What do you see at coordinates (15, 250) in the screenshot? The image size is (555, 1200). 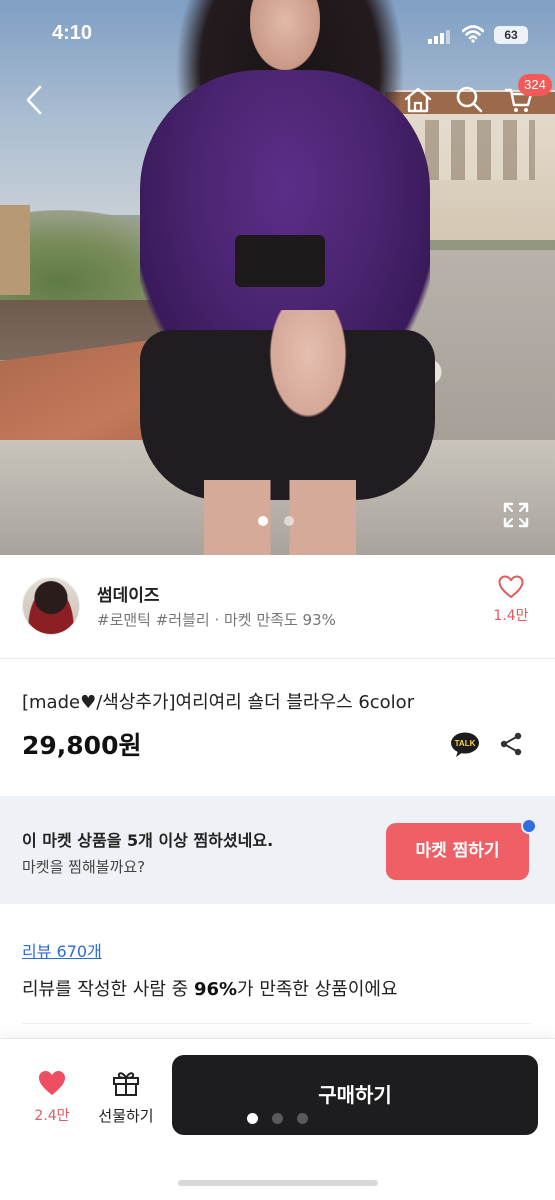 I see `image-tower` at bounding box center [15, 250].